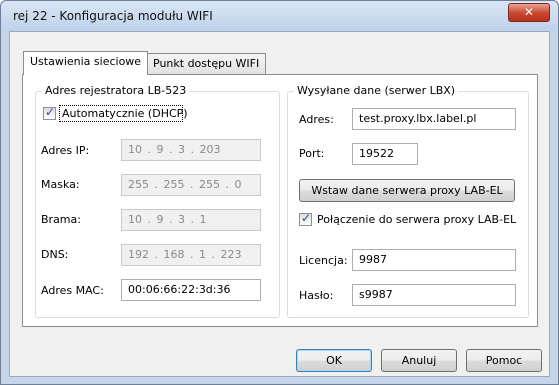  What do you see at coordinates (316, 119) in the screenshot?
I see `address-label: Adres:` at bounding box center [316, 119].